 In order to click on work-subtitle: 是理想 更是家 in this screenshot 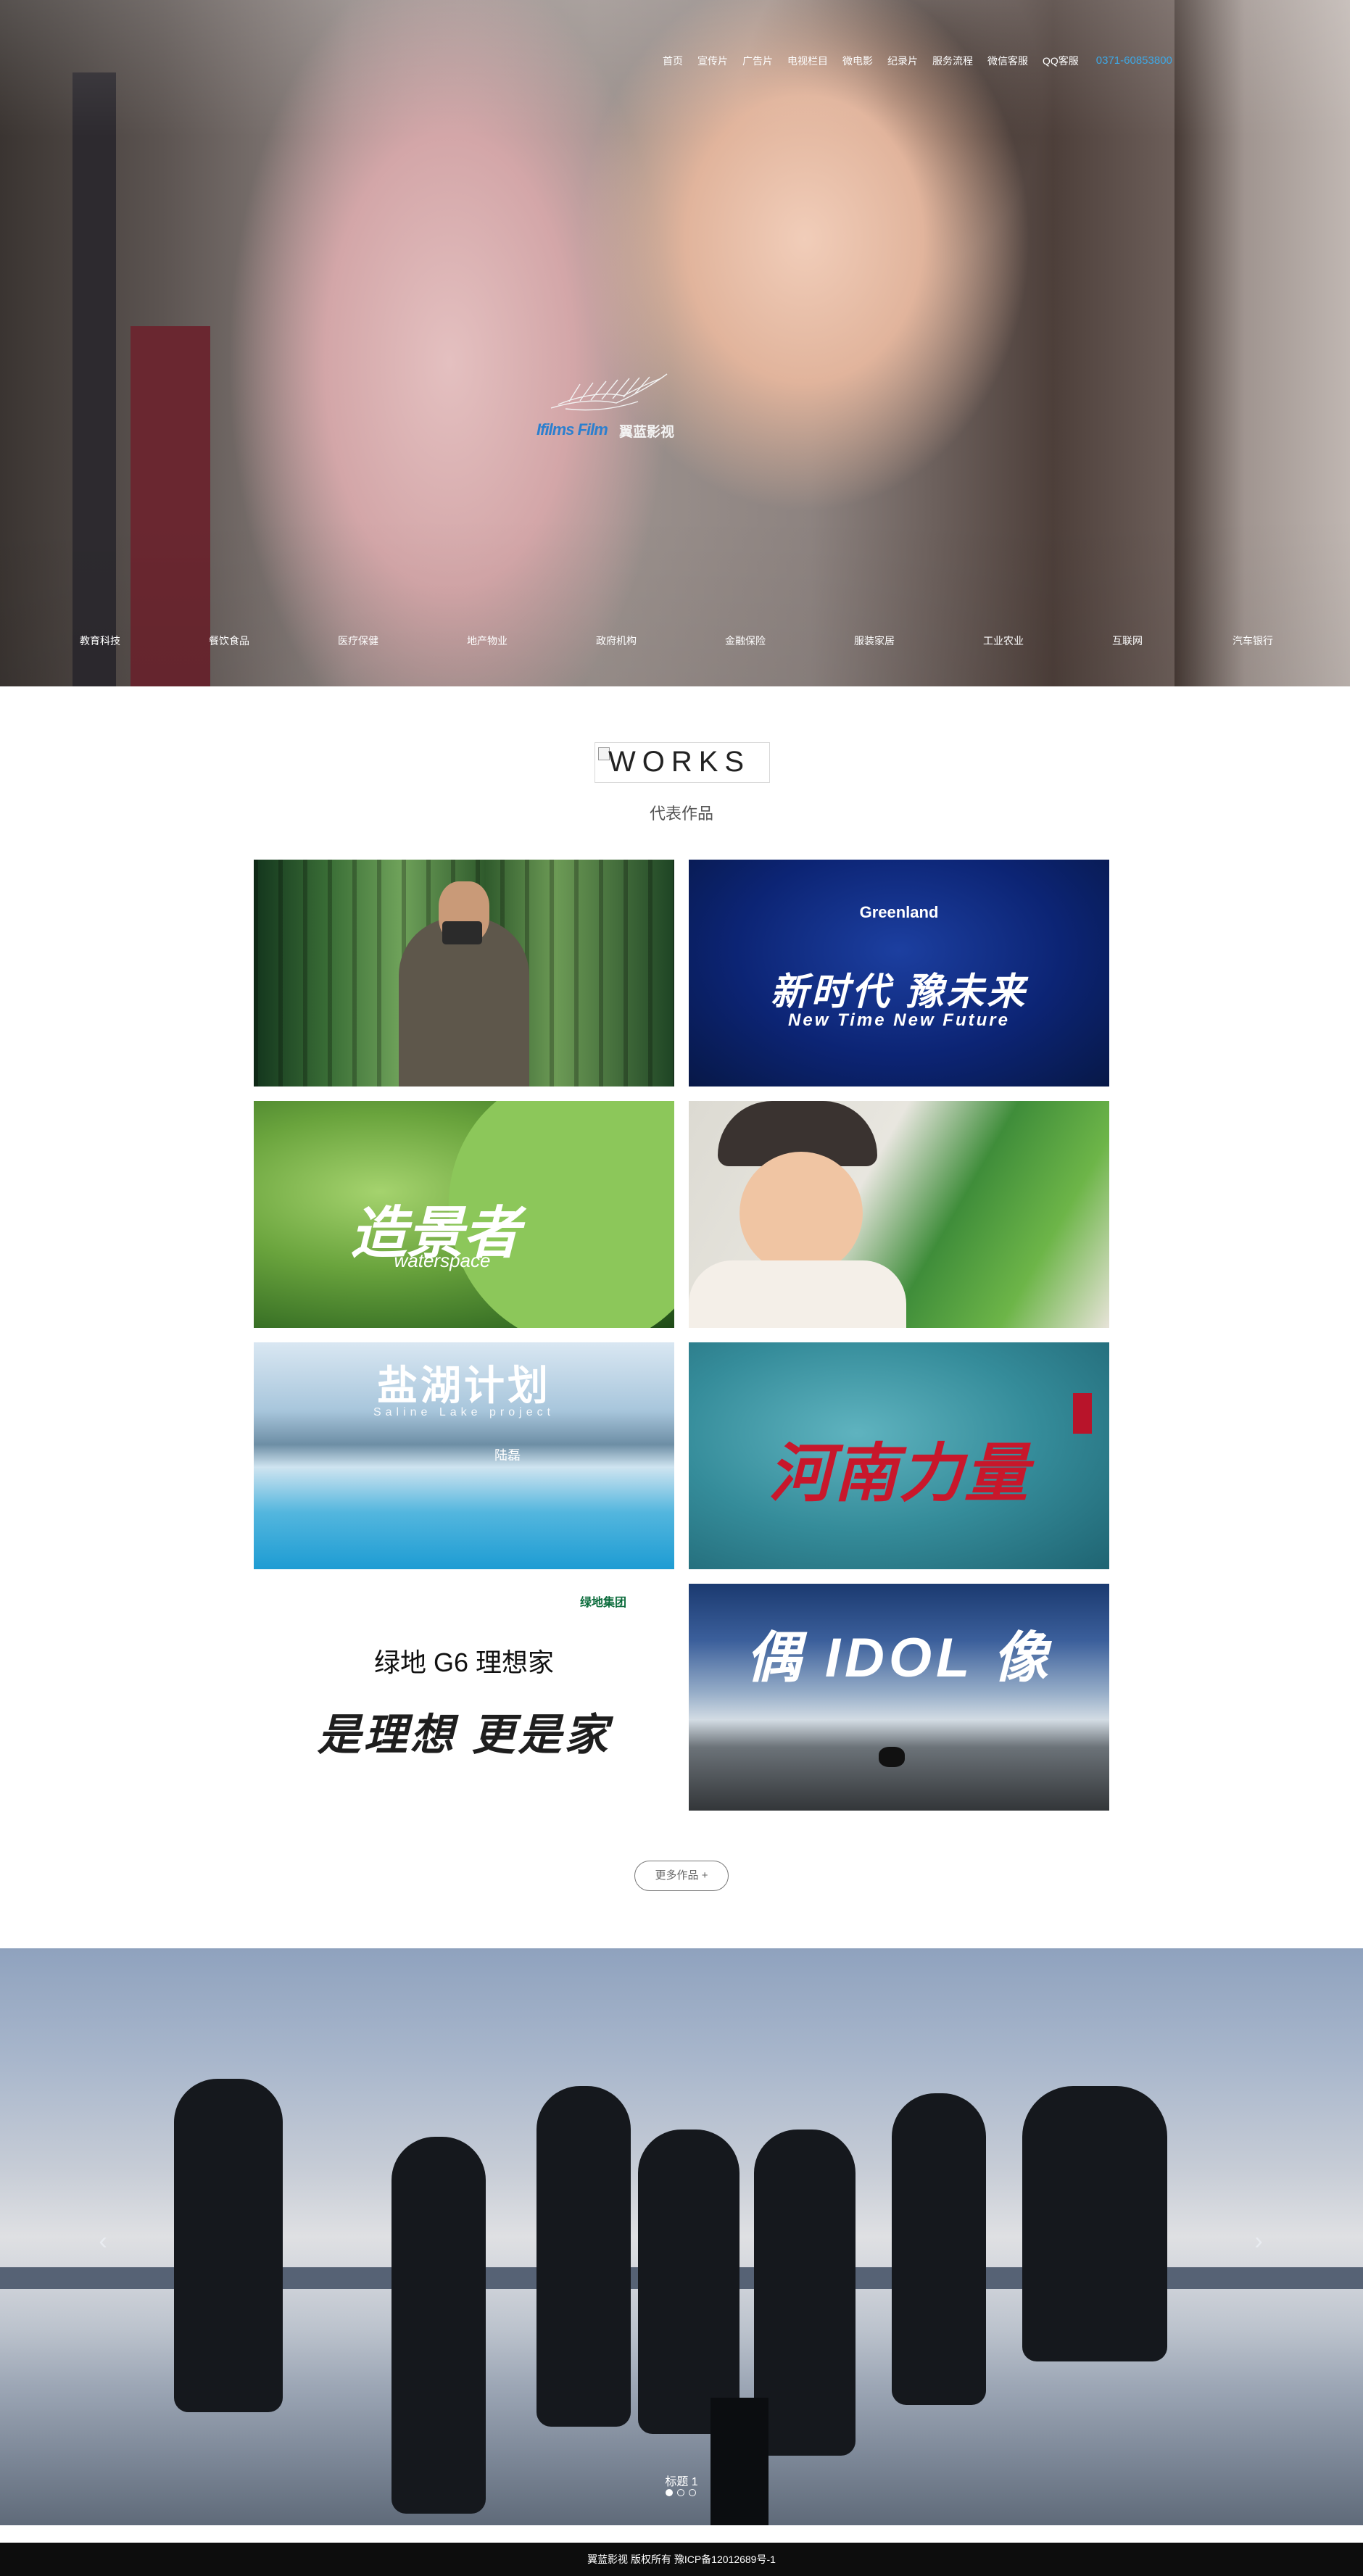, I will do `click(464, 1735)`.